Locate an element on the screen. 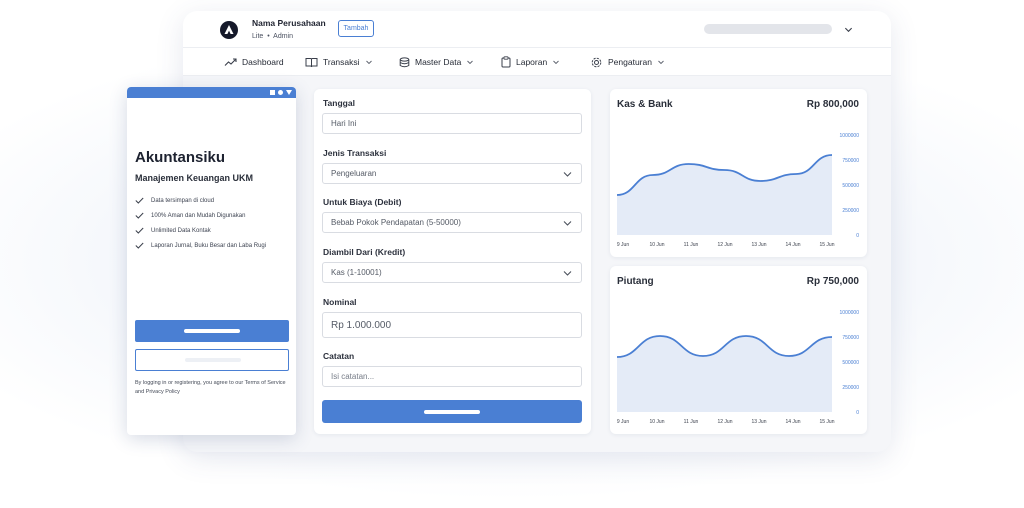 Image resolution: width=1024 pixels, height=508 pixels. feature-text: Unlimited Data Kontak is located at coordinates (181, 230).